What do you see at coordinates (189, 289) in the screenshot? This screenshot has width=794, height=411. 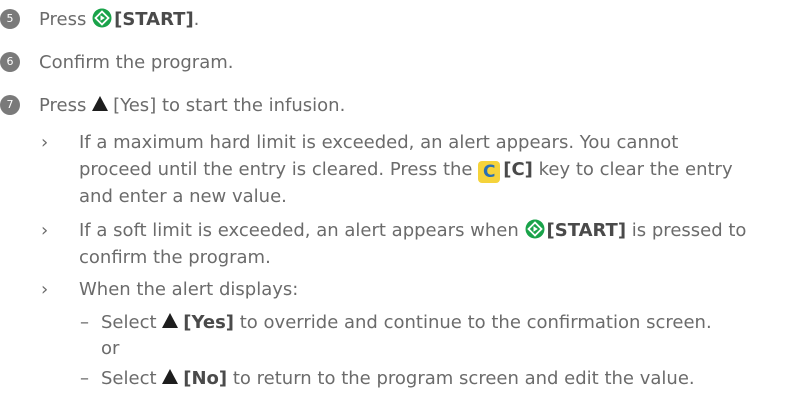 I see `bullet-text: When the alert displays:` at bounding box center [189, 289].